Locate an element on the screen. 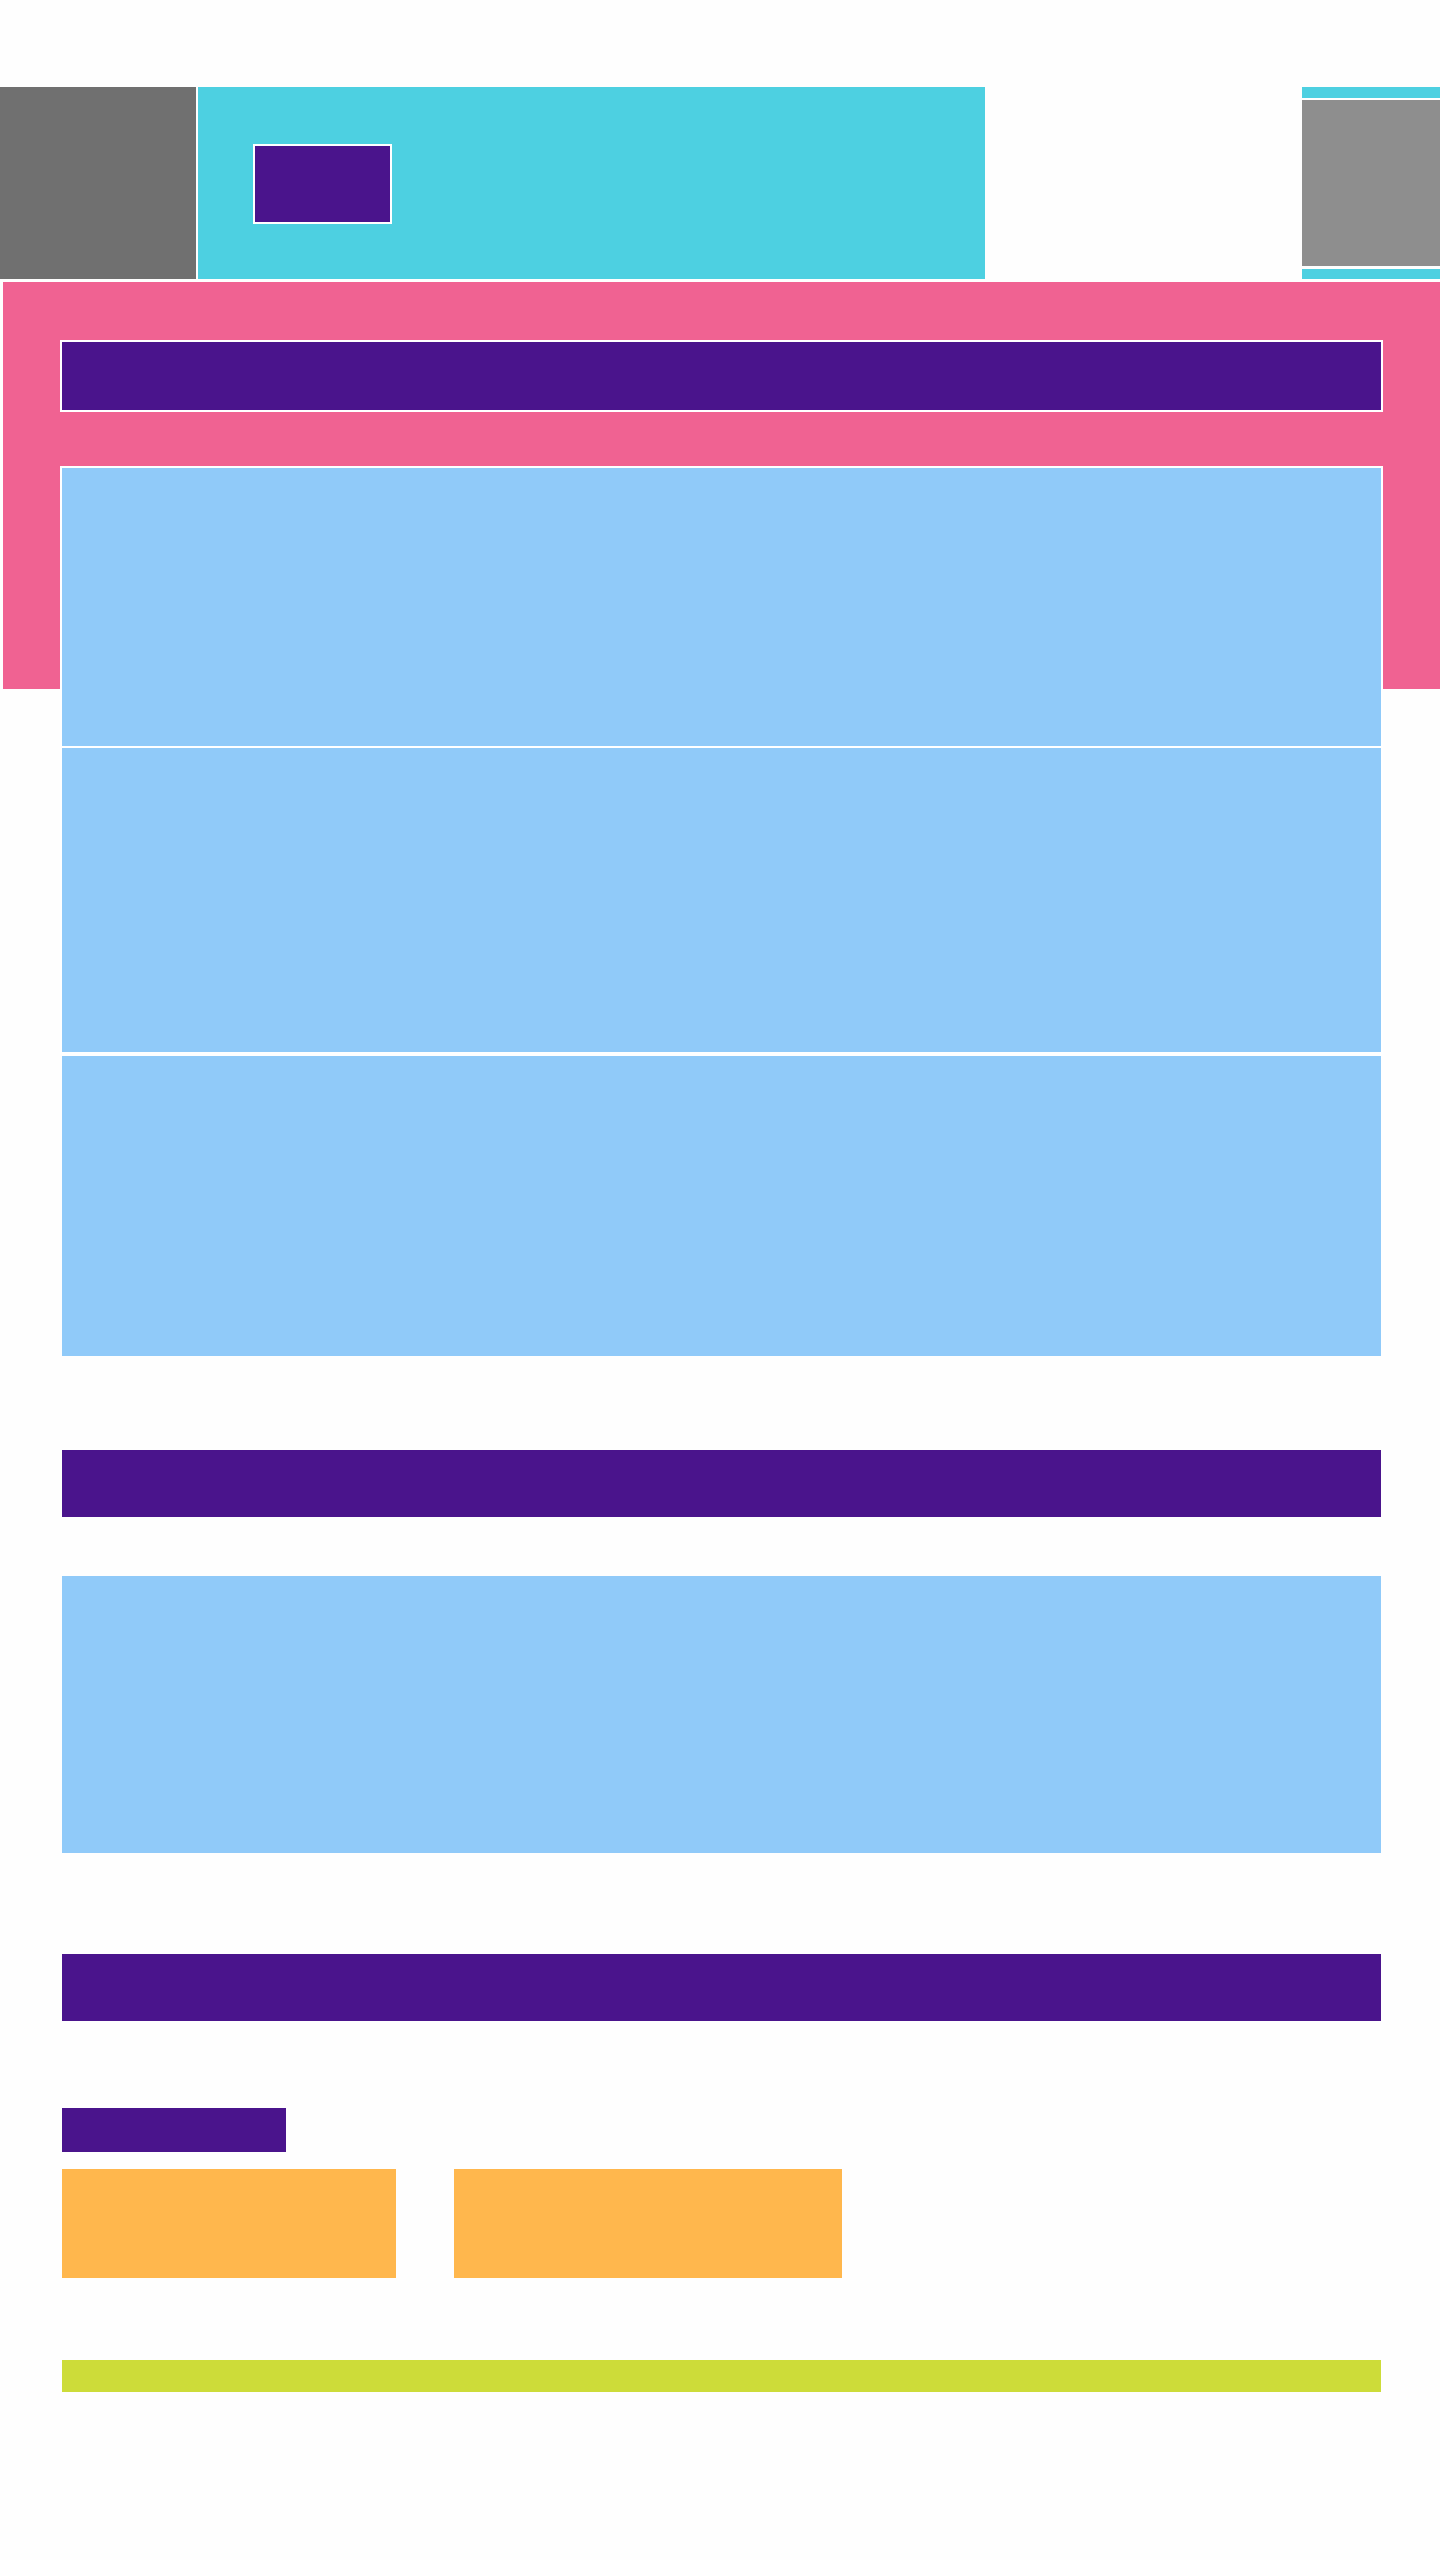 The height and width of the screenshot is (2560, 1440). header-banner is located at coordinates (591, 183).